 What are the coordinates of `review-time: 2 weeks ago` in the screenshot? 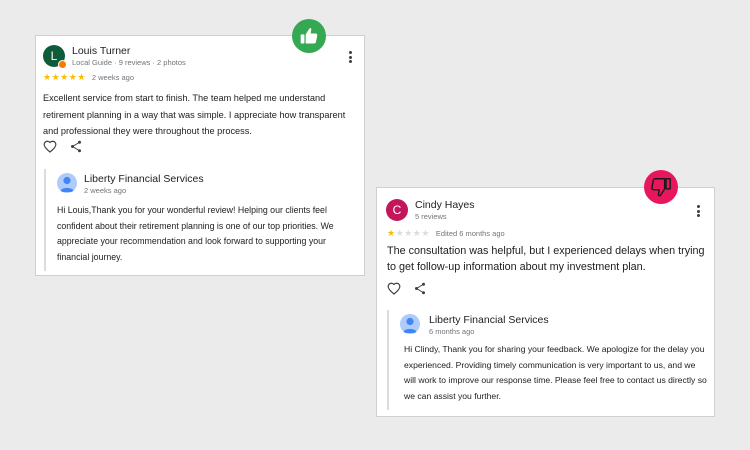 It's located at (113, 77).